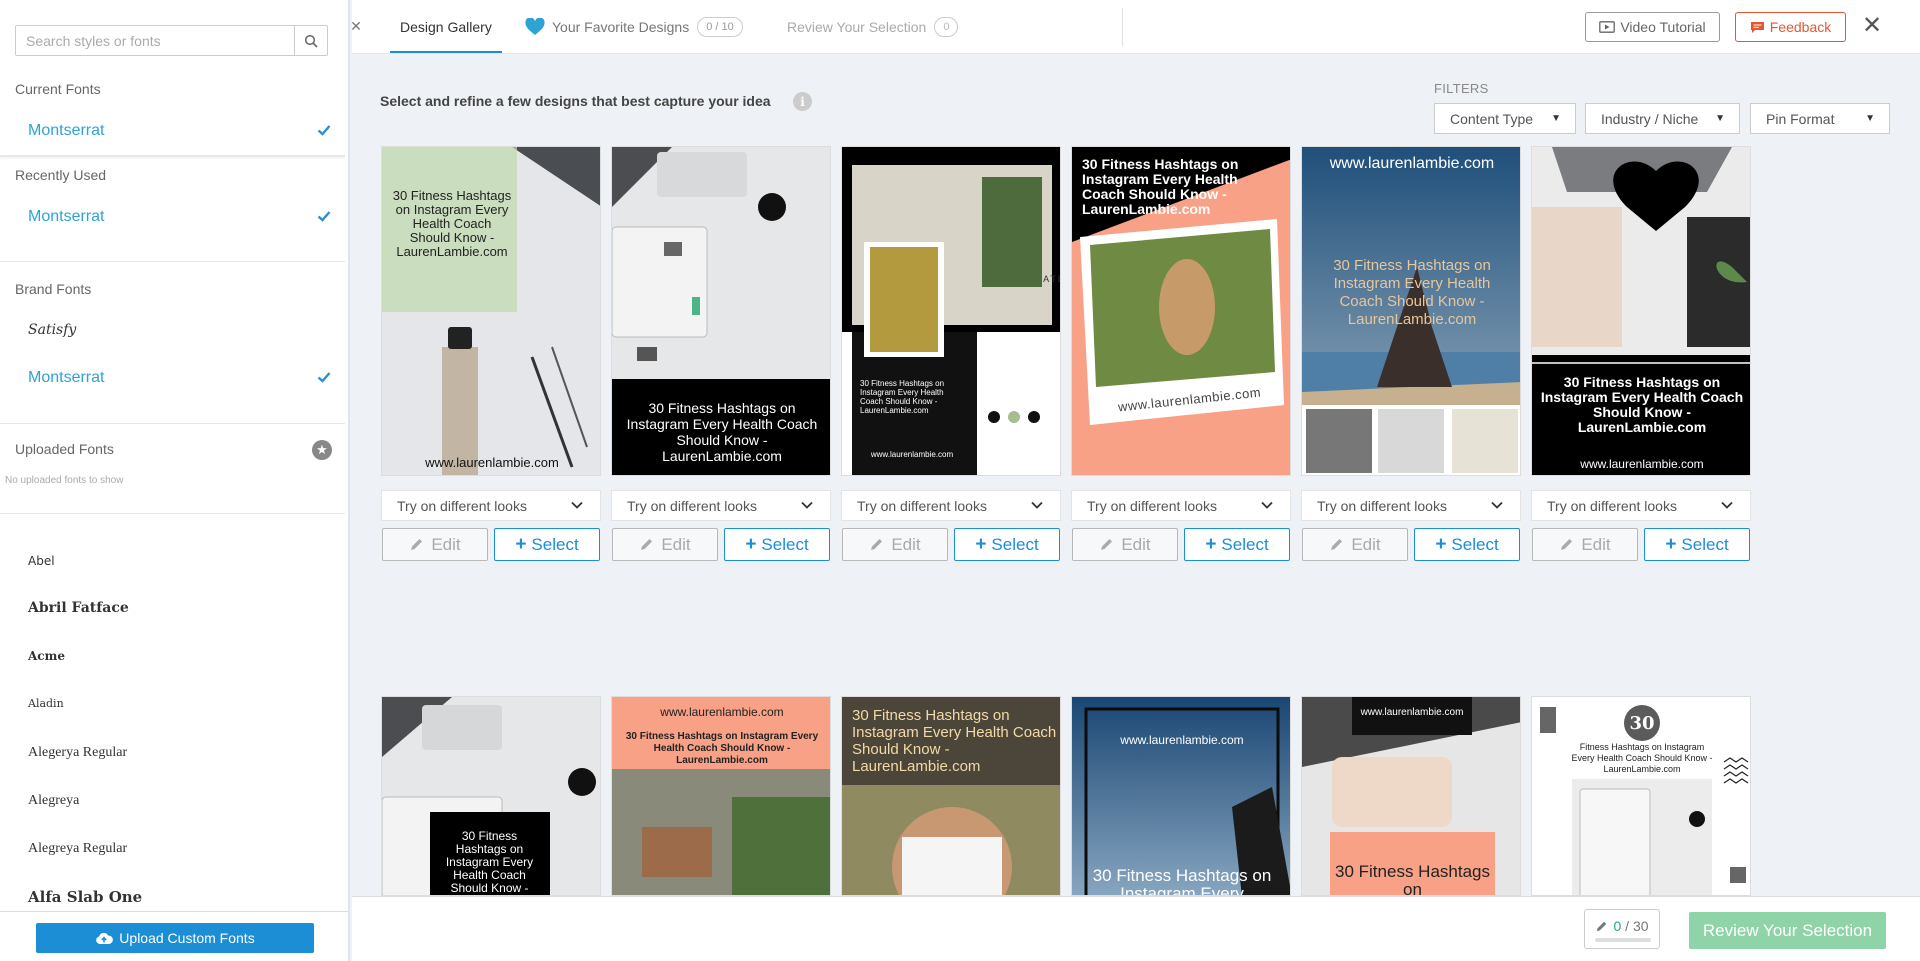 Image resolution: width=1920 pixels, height=961 pixels. I want to click on filter-content-type: Content Type ▼, so click(1505, 118).